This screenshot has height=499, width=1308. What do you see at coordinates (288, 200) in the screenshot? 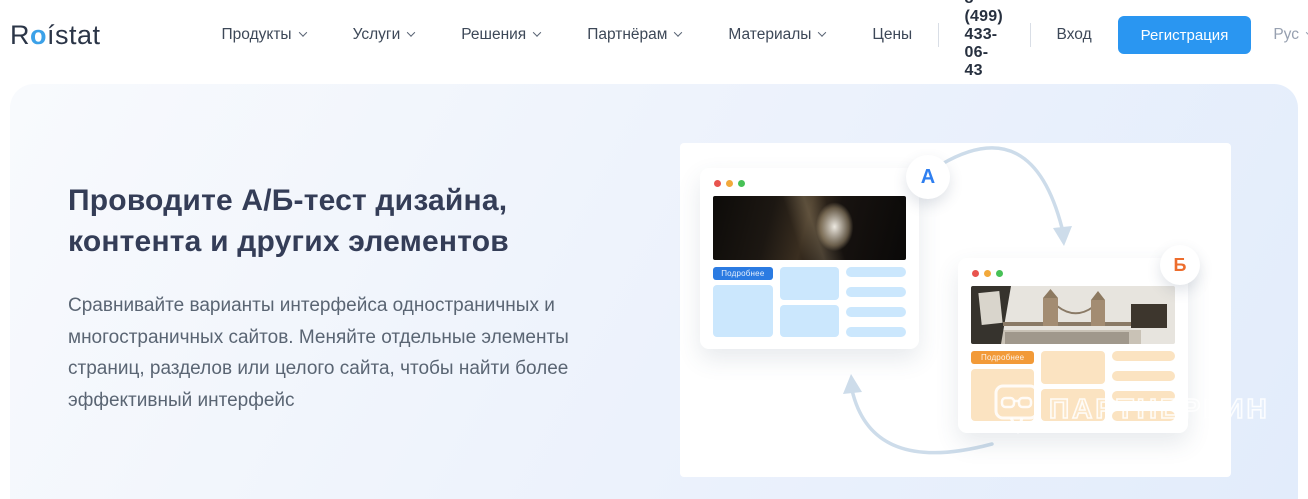
I see `hero-title-line1: Проводите А/Б-тест дизайна,` at bounding box center [288, 200].